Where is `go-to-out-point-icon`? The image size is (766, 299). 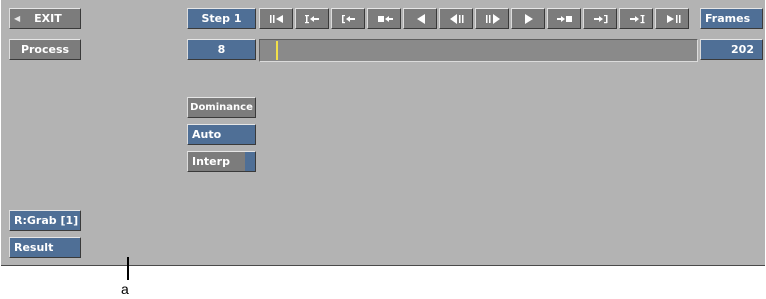
go-to-out-point-icon is located at coordinates (637, 19).